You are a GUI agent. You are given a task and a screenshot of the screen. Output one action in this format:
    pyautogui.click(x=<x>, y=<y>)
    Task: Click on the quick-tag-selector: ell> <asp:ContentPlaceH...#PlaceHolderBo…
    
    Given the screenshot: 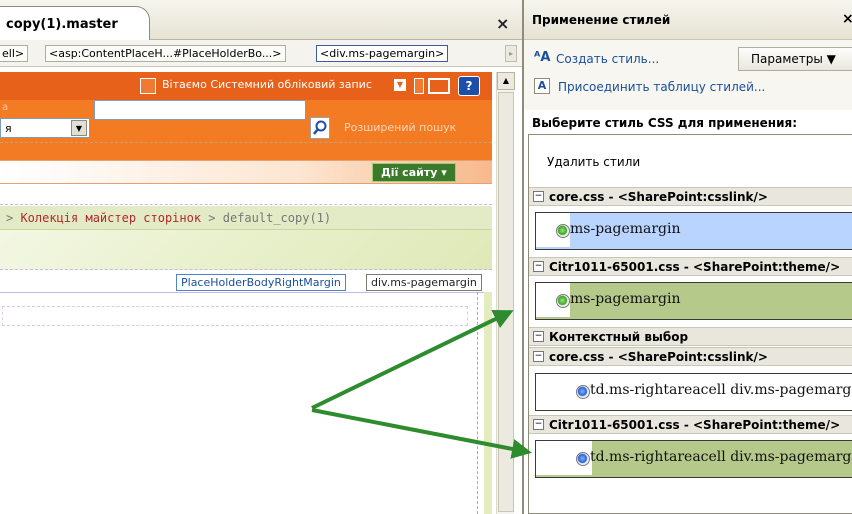 What is the action you would take?
    pyautogui.click(x=261, y=53)
    